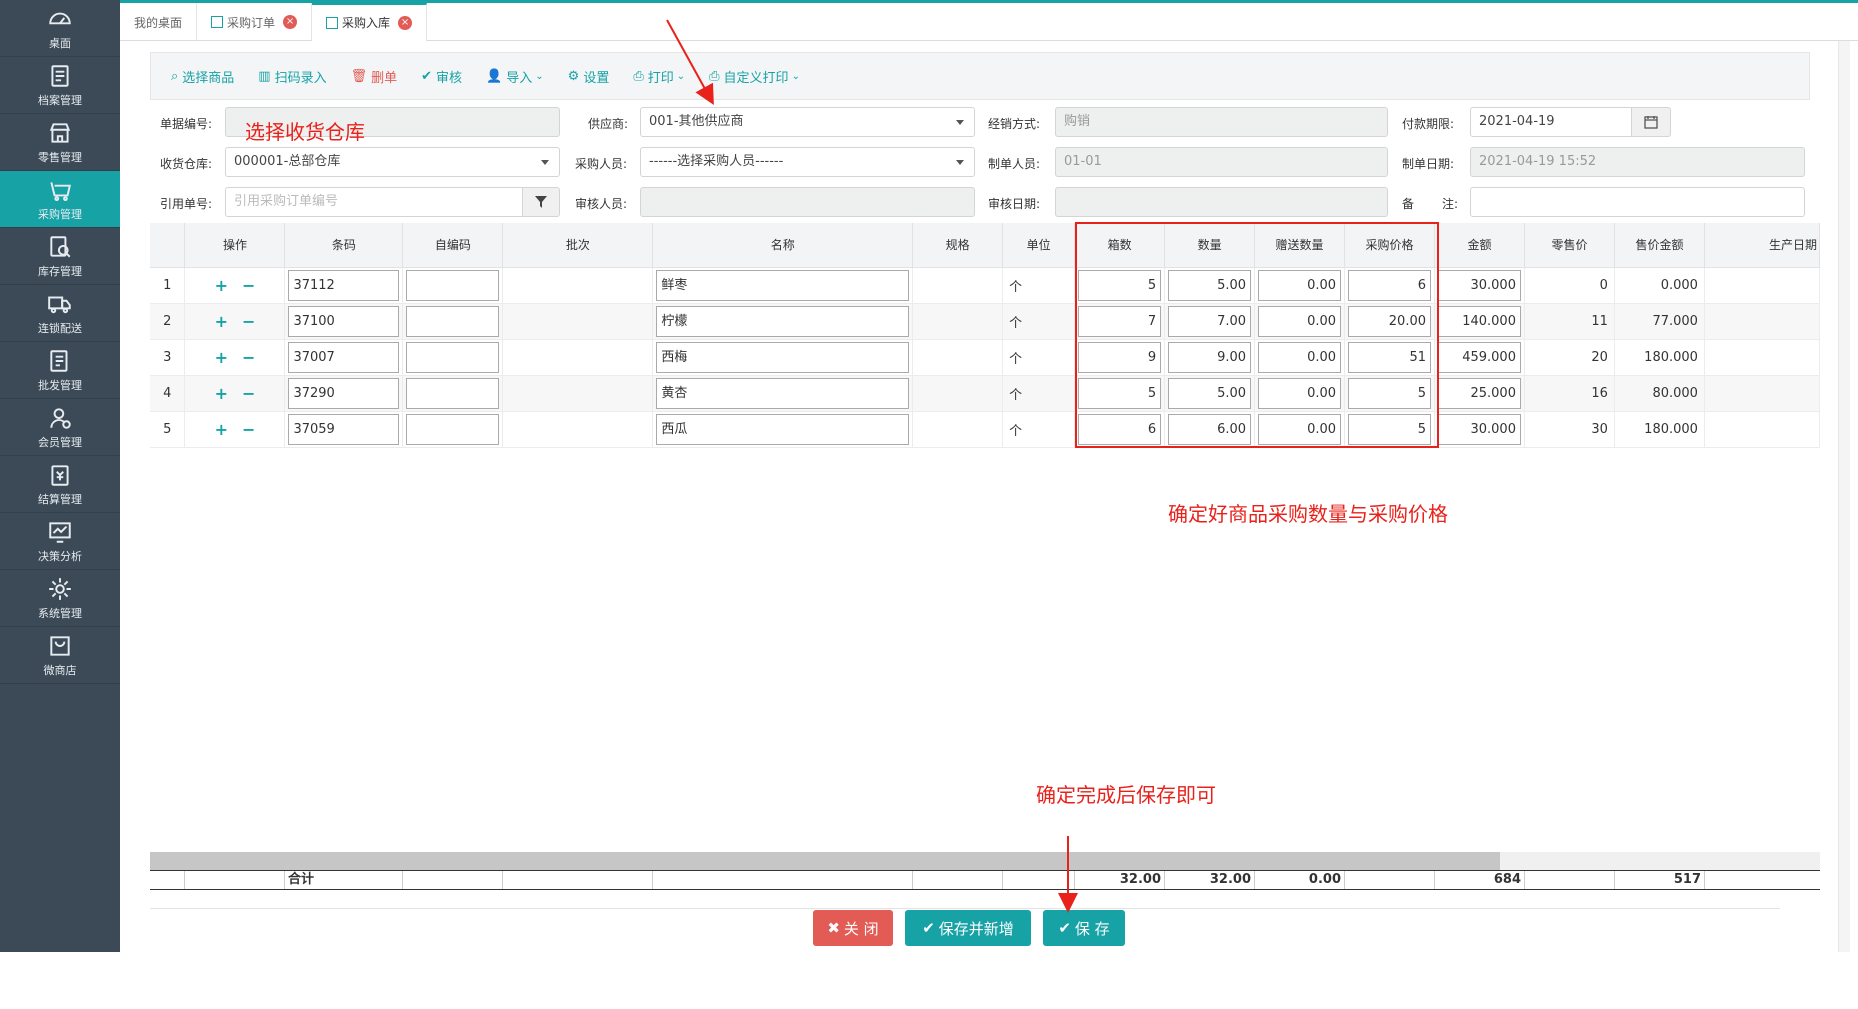 This screenshot has width=1858, height=1009. What do you see at coordinates (958, 245) in the screenshot?
I see `col-header: 规格` at bounding box center [958, 245].